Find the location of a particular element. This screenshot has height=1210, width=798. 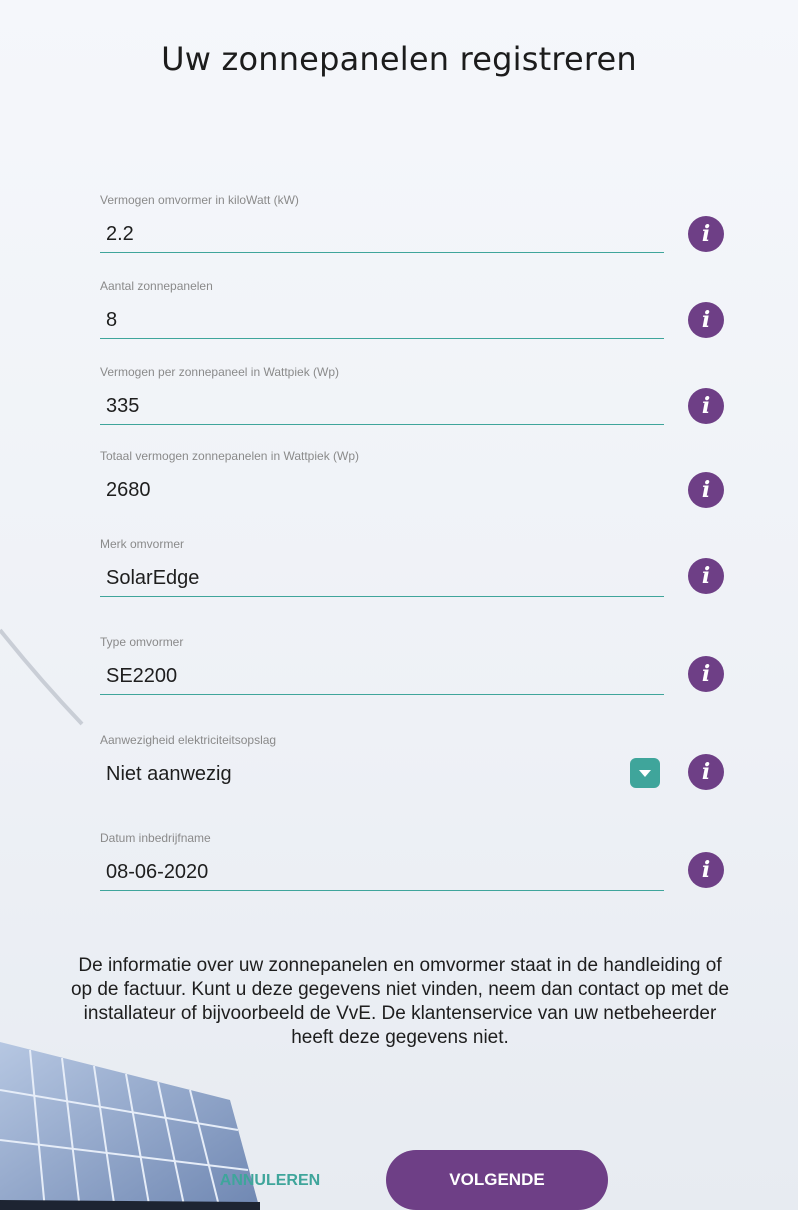

cancel-button: ANNULEREN is located at coordinates (270, 1181).